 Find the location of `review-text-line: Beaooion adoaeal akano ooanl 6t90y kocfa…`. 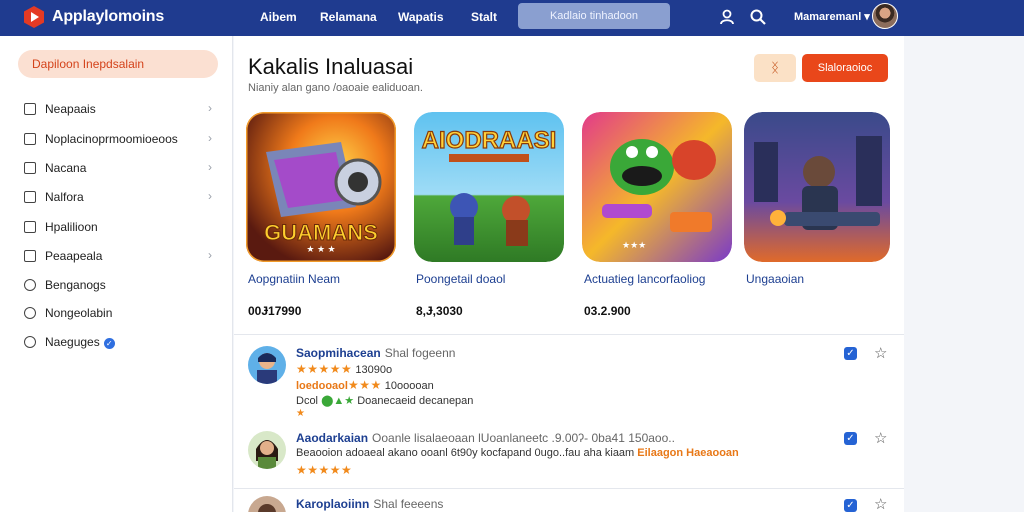

review-text-line: Beaooion adoaeal akano ooanl 6t90y kocfa… is located at coordinates (517, 453).